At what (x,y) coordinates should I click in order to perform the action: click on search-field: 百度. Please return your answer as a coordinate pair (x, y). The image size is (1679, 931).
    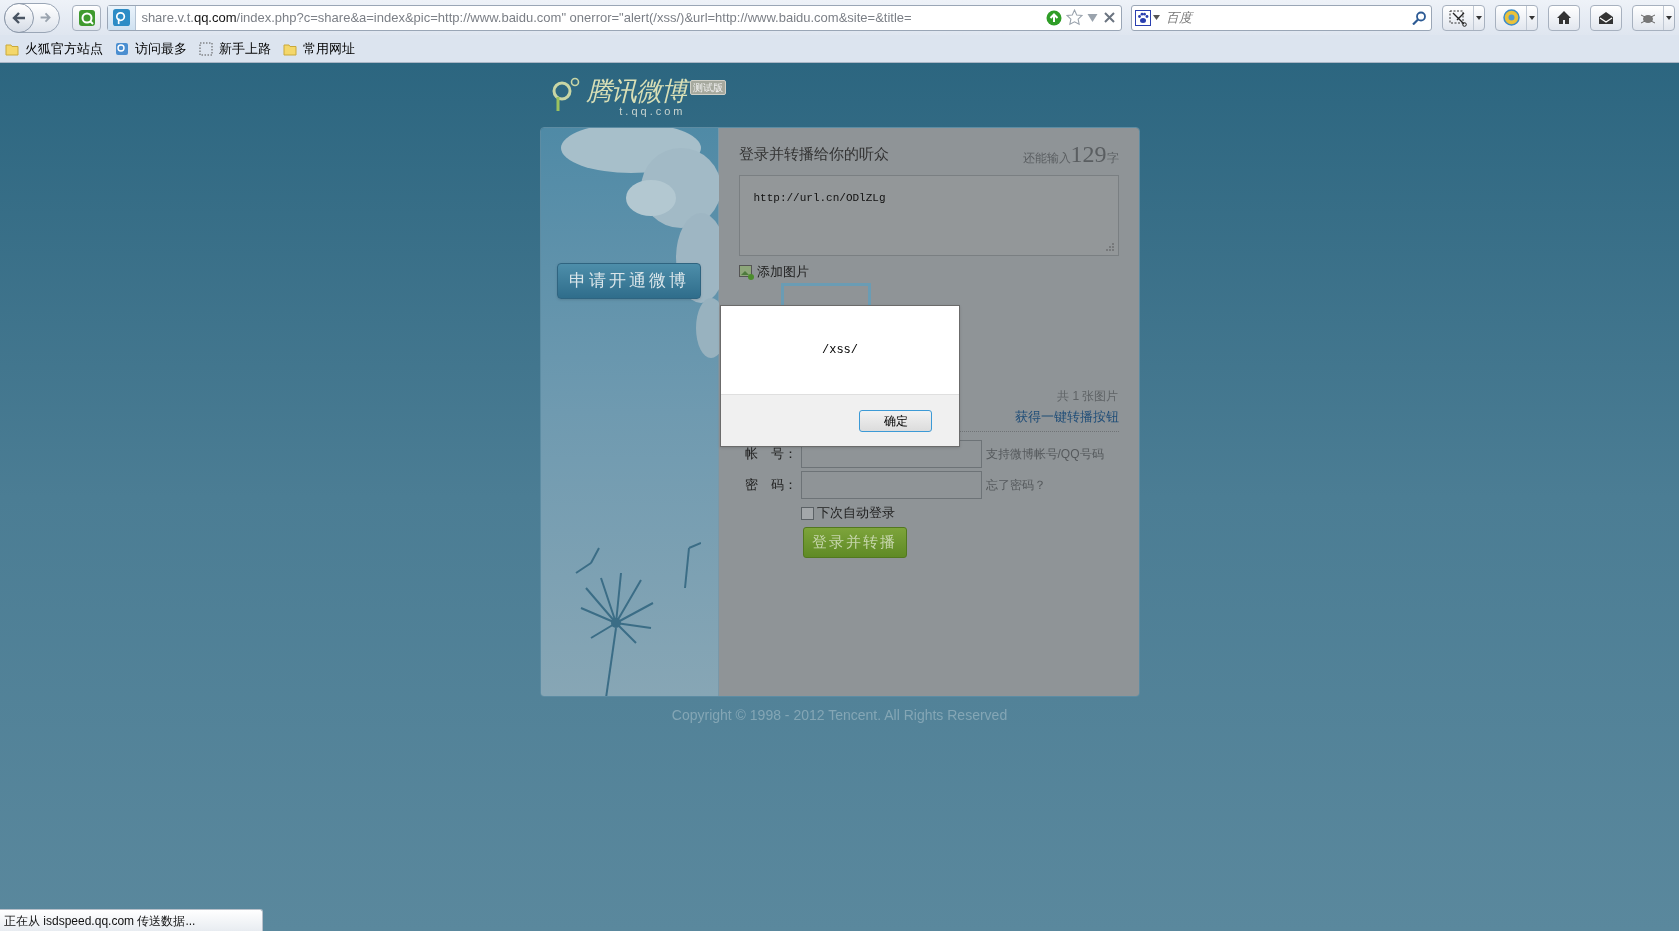
    Looking at the image, I should click on (1281, 17).